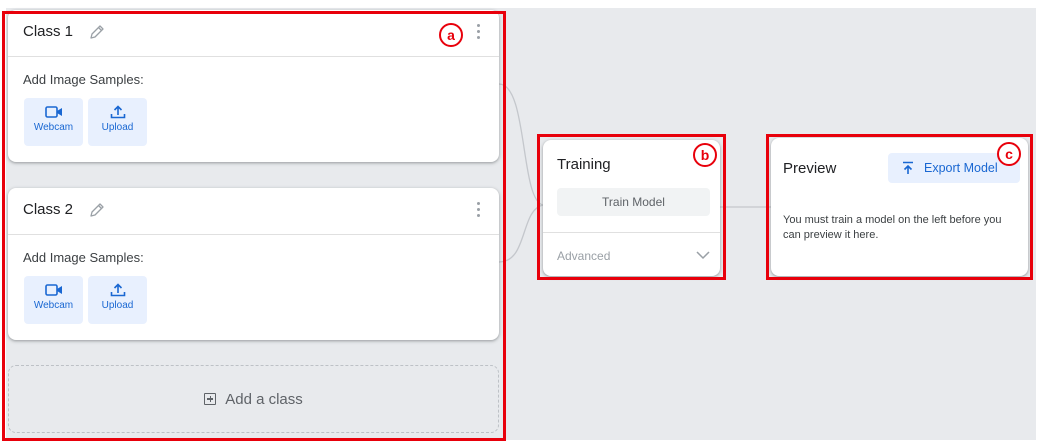 The image size is (1042, 447). I want to click on highlight-box-c, so click(899, 207).